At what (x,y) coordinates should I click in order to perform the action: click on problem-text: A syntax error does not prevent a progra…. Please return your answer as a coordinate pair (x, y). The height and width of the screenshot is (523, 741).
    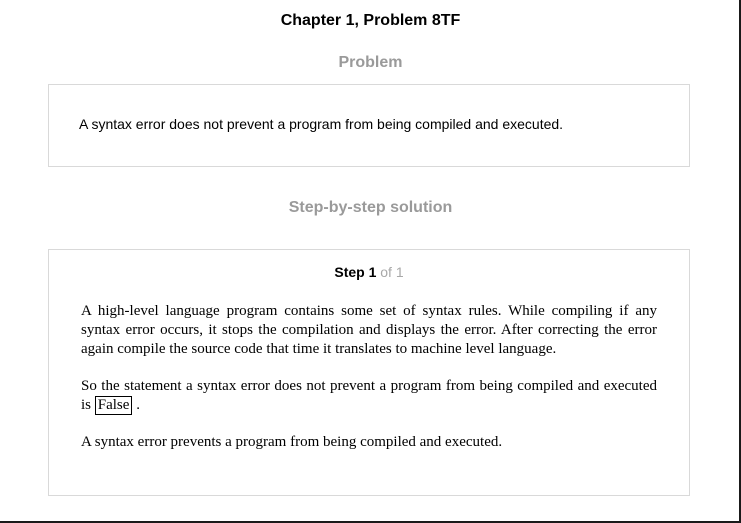
    Looking at the image, I should click on (321, 124).